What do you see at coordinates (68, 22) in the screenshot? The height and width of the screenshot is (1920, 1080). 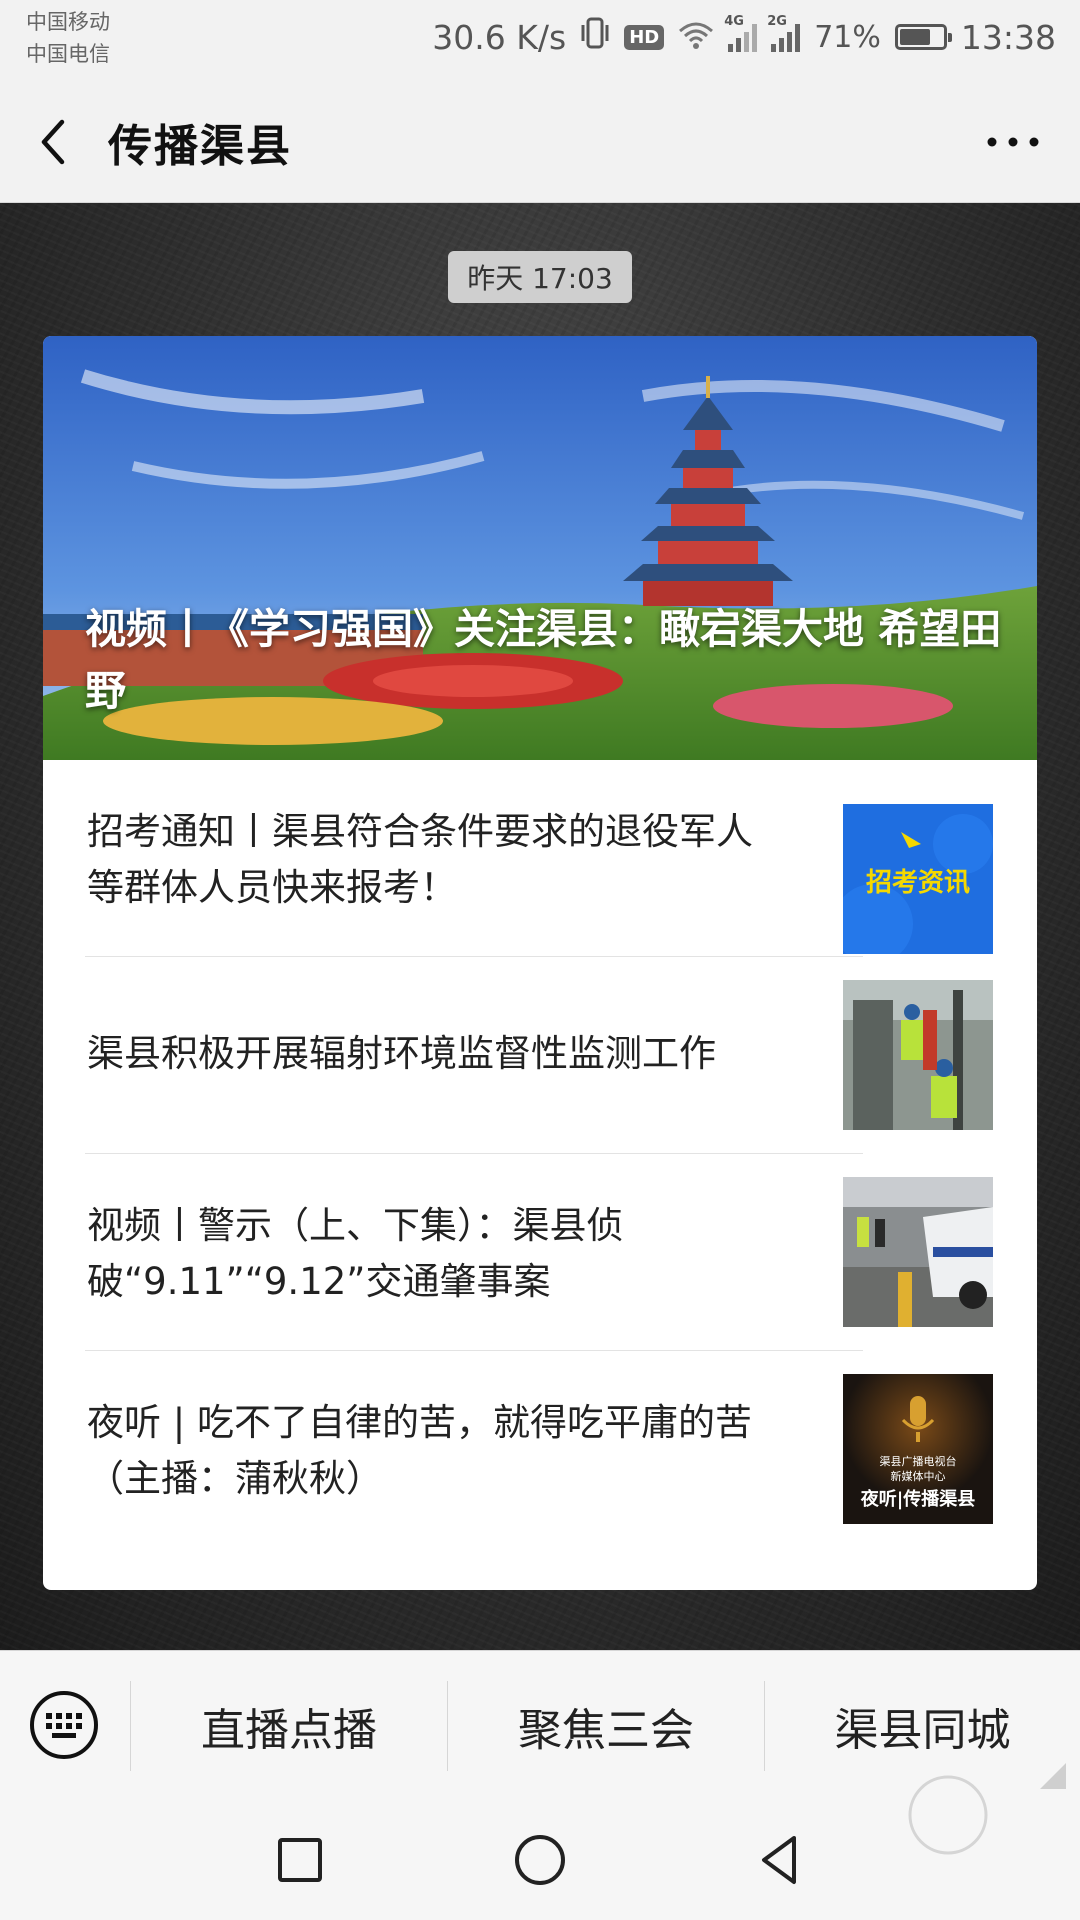 I see `carrier-1: 中国移动` at bounding box center [68, 22].